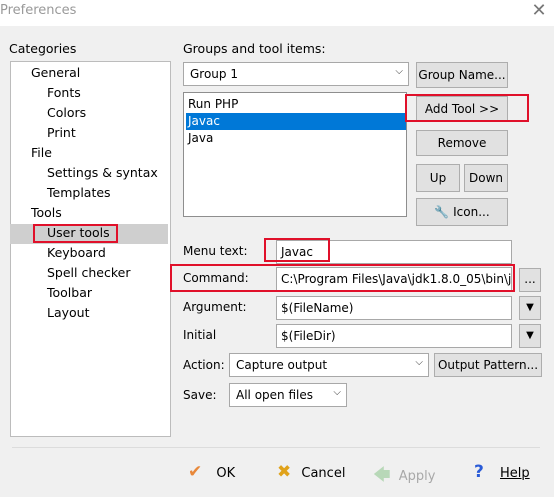 Image resolution: width=554 pixels, height=497 pixels. Describe the element at coordinates (55, 72) in the screenshot. I see `tree-item-general: General` at that location.